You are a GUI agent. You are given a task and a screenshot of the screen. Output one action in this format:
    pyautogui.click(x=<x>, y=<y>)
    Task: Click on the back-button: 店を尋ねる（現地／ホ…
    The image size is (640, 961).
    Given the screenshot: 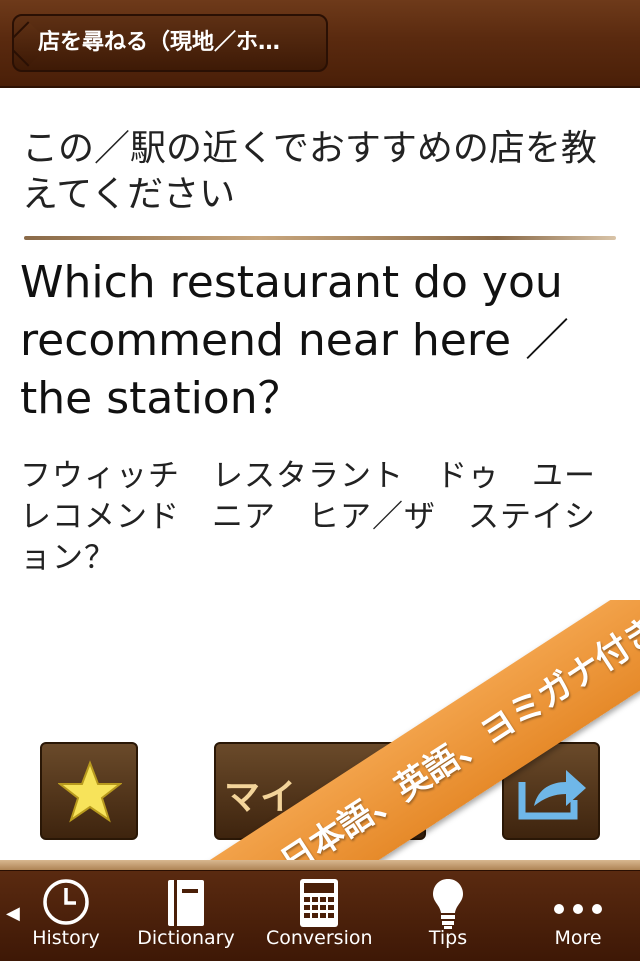 What is the action you would take?
    pyautogui.click(x=170, y=43)
    